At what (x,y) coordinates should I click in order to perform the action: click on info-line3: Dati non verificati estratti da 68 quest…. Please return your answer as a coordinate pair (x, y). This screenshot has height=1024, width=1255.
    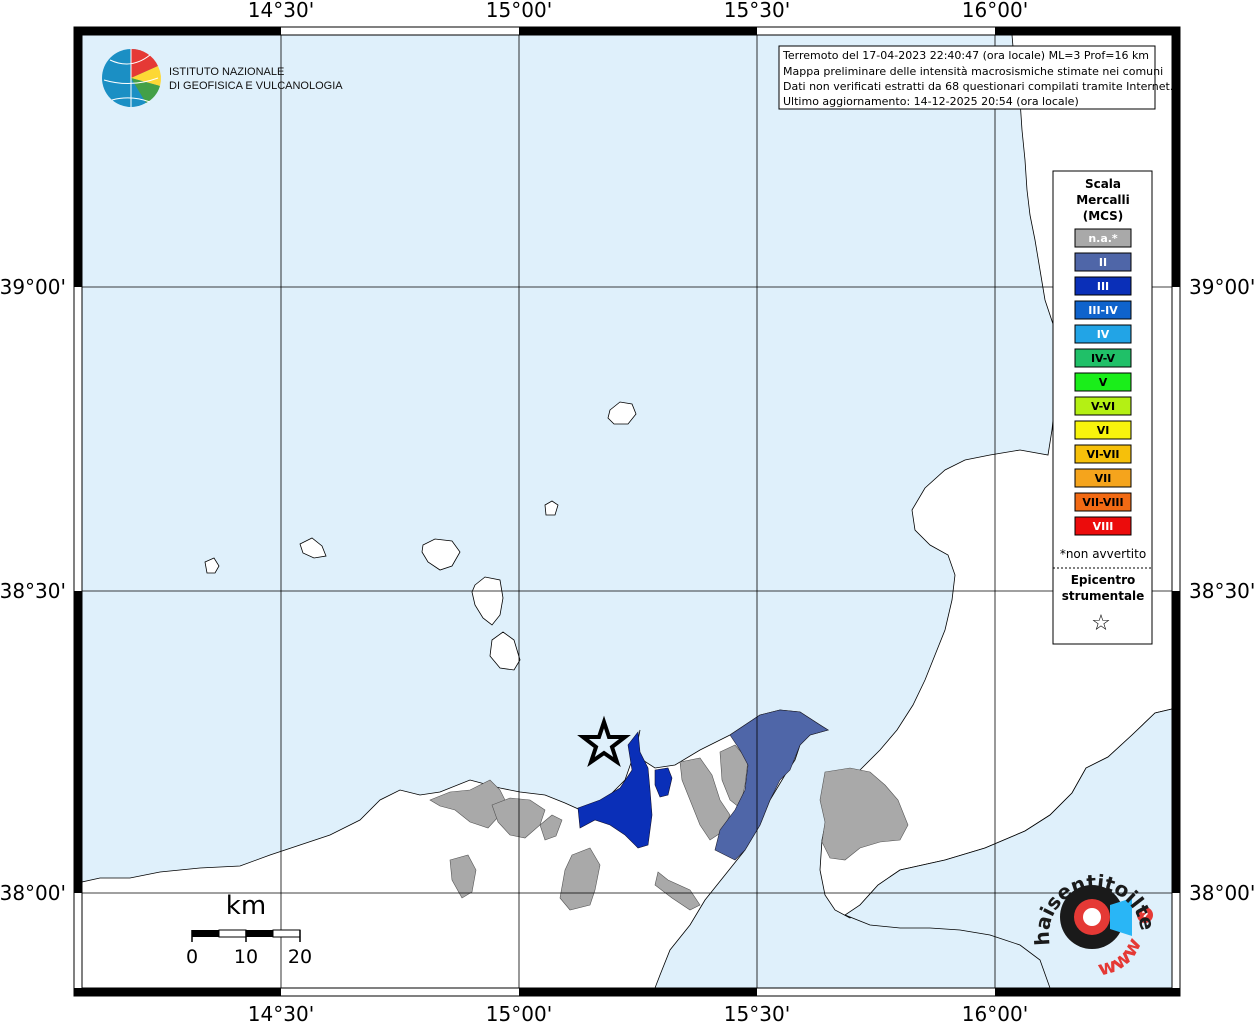
    Looking at the image, I should click on (978, 86).